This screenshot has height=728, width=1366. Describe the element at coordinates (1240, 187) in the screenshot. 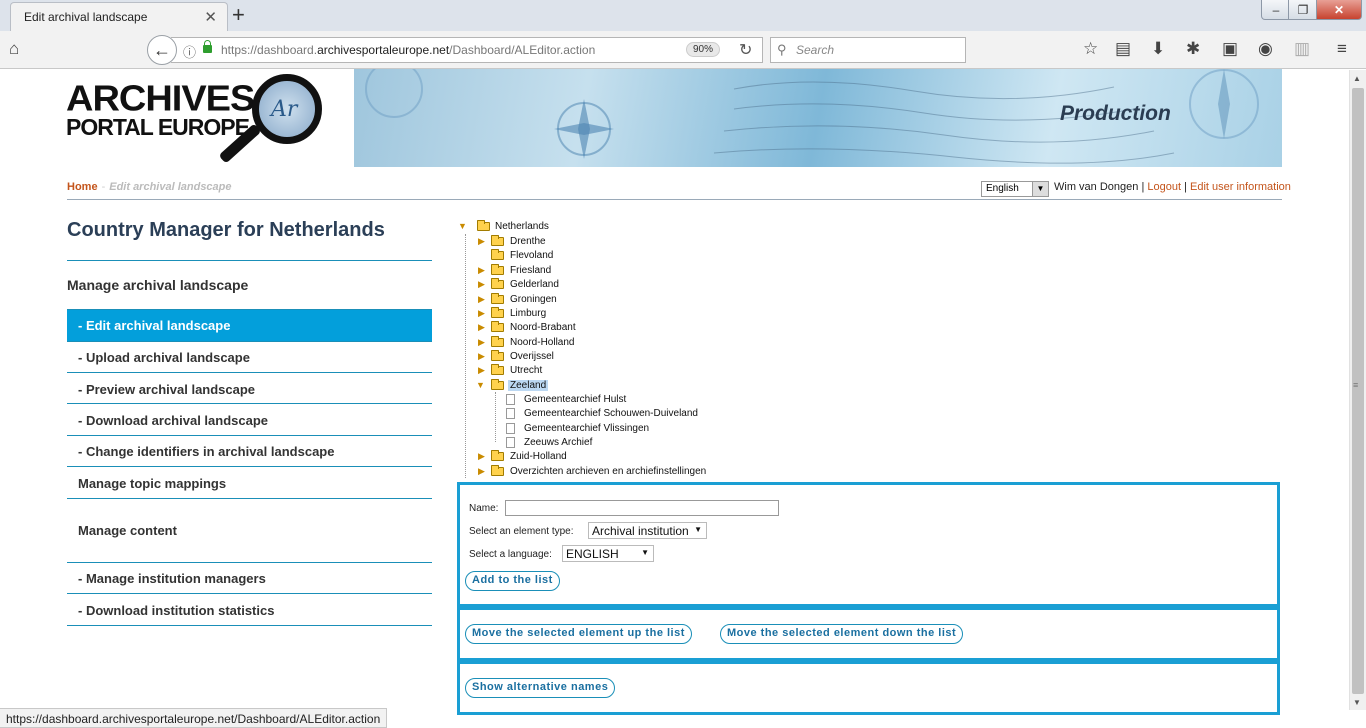

I see `edit-user-link: Edit user information` at that location.